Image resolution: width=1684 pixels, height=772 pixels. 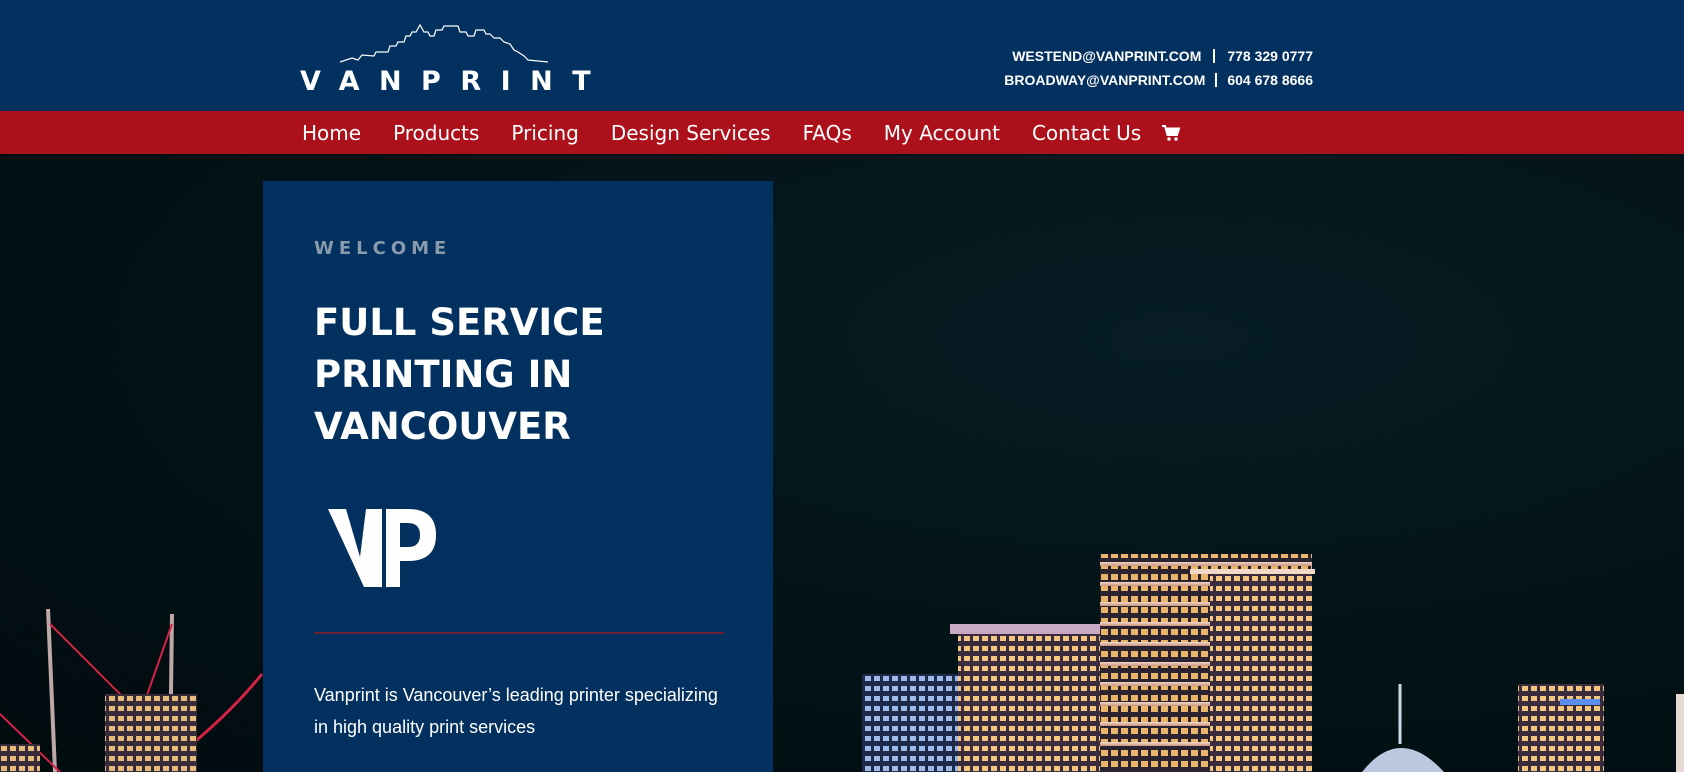 I want to click on card-divider, so click(x=519, y=633).